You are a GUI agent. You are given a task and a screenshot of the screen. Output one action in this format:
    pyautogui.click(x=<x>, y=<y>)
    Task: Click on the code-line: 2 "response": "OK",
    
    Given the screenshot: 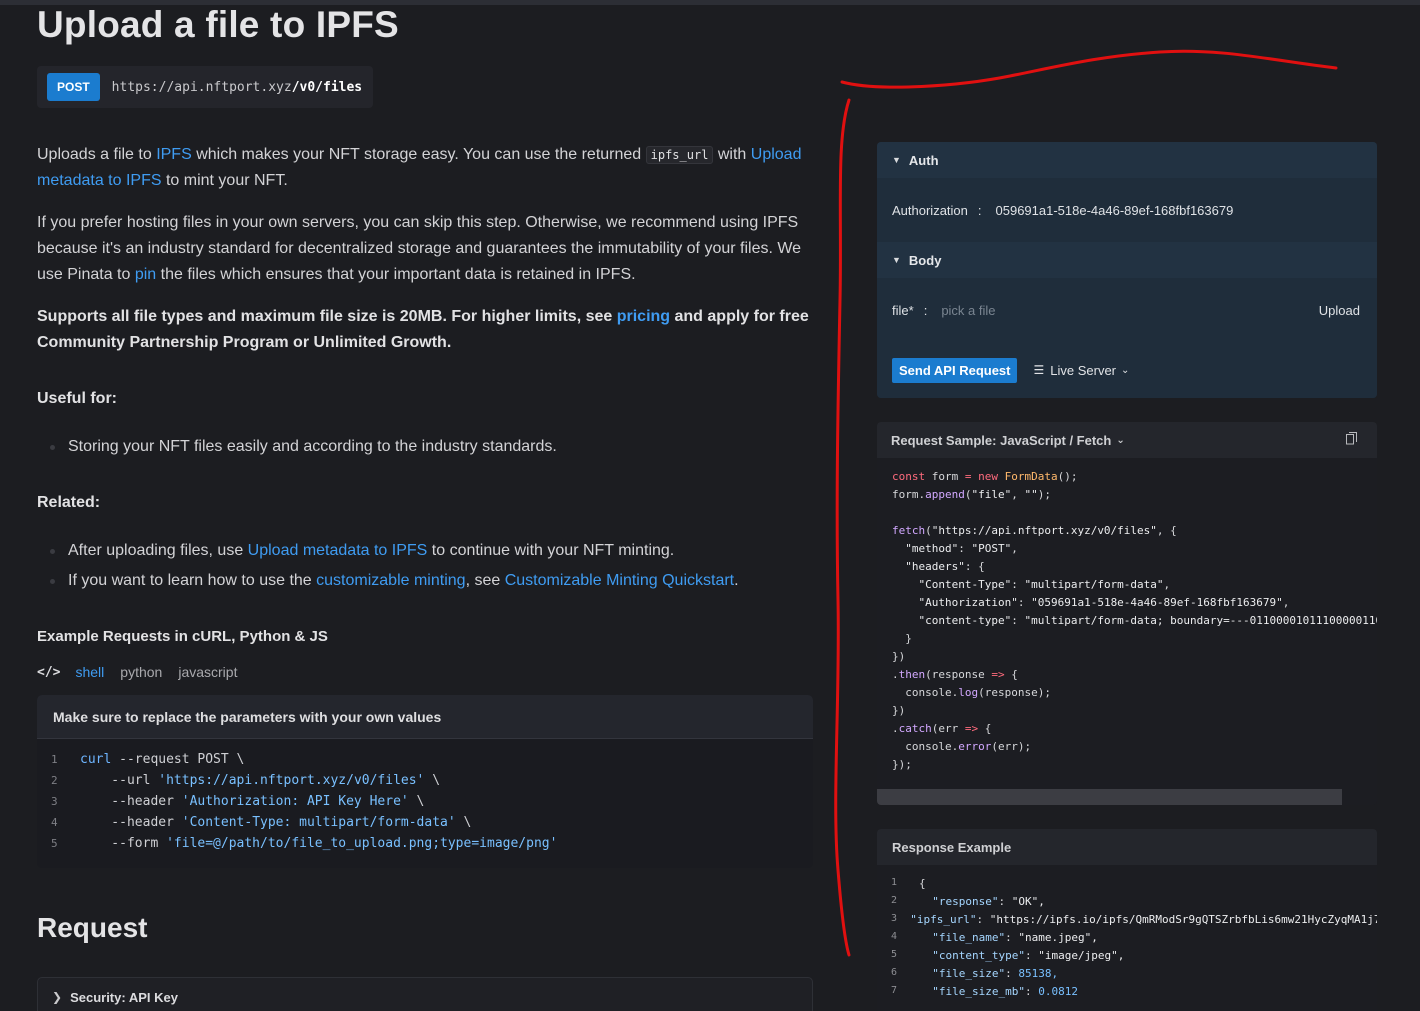 What is the action you would take?
    pyautogui.click(x=1127, y=904)
    